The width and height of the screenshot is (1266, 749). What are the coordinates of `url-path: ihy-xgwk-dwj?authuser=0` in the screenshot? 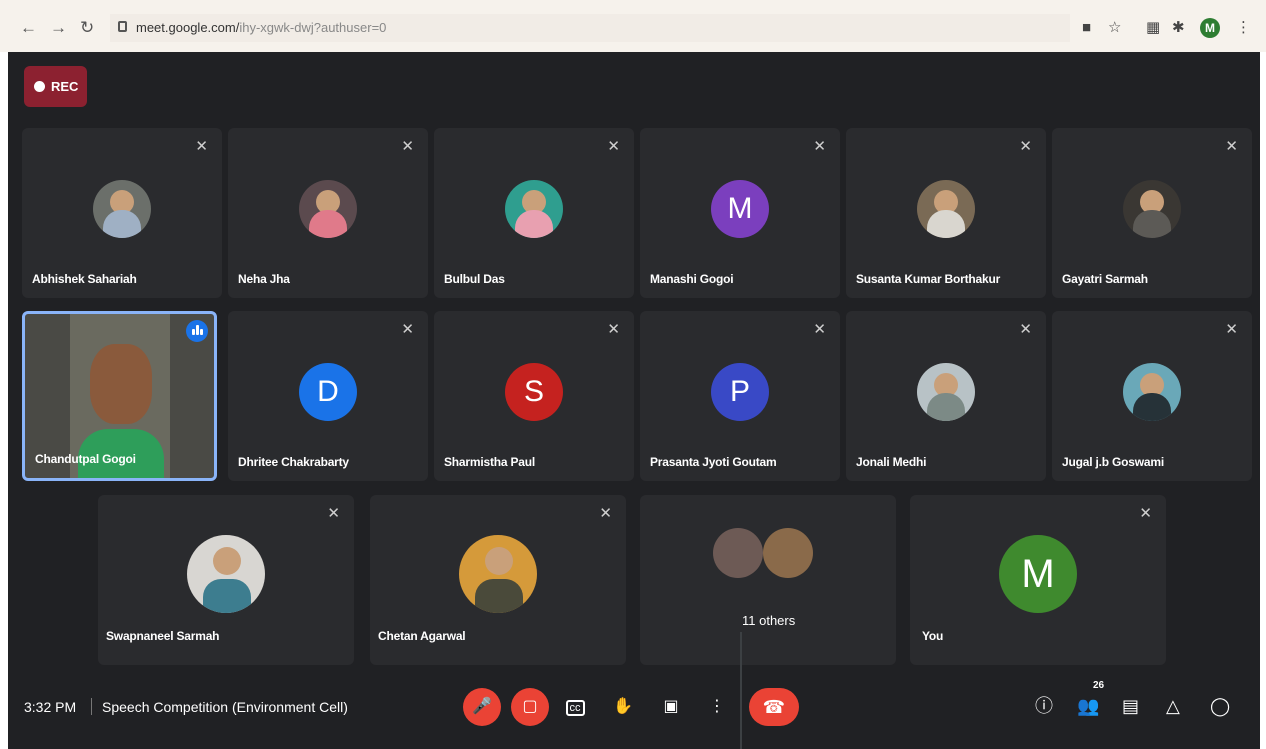 It's located at (313, 27).